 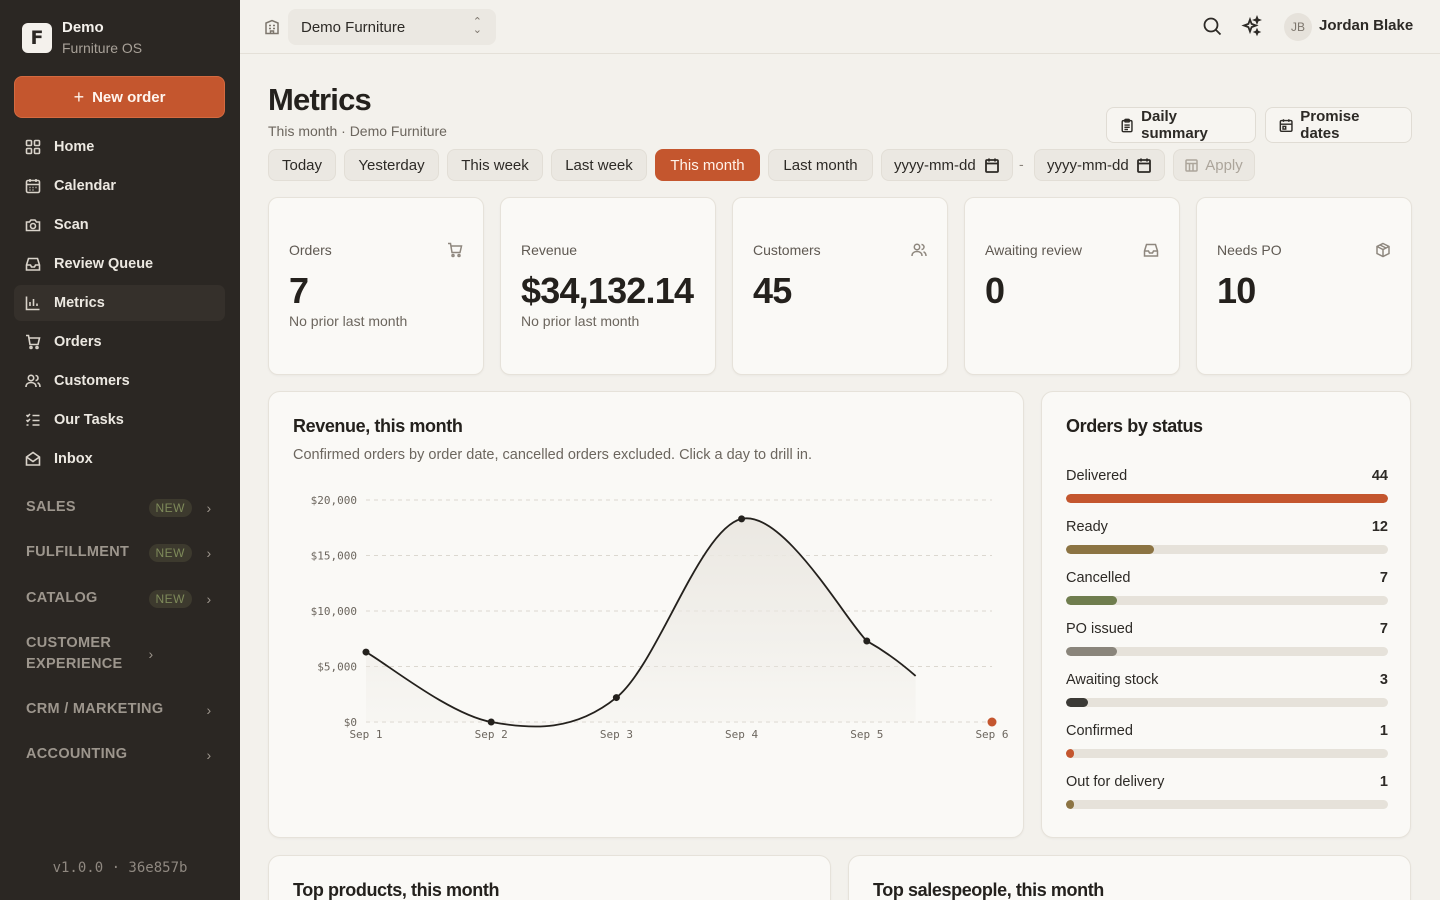 I want to click on section-sales: SALES NEW ›, so click(x=120, y=507).